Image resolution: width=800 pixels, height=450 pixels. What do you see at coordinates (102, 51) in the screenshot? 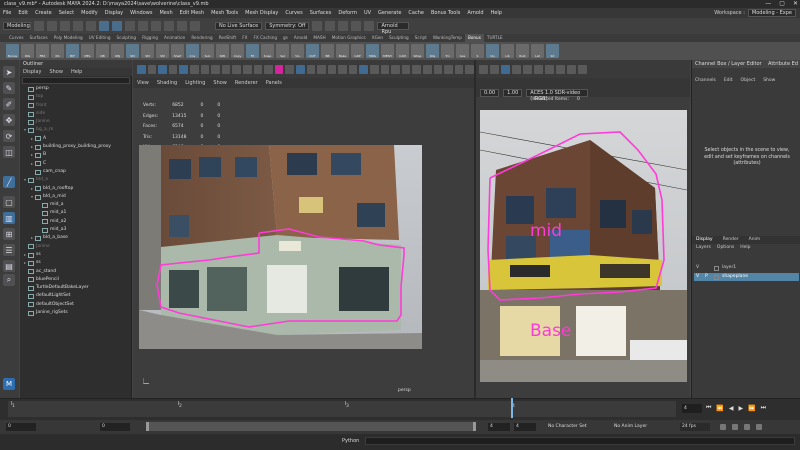
I see `shelf-button: NB` at bounding box center [102, 51].